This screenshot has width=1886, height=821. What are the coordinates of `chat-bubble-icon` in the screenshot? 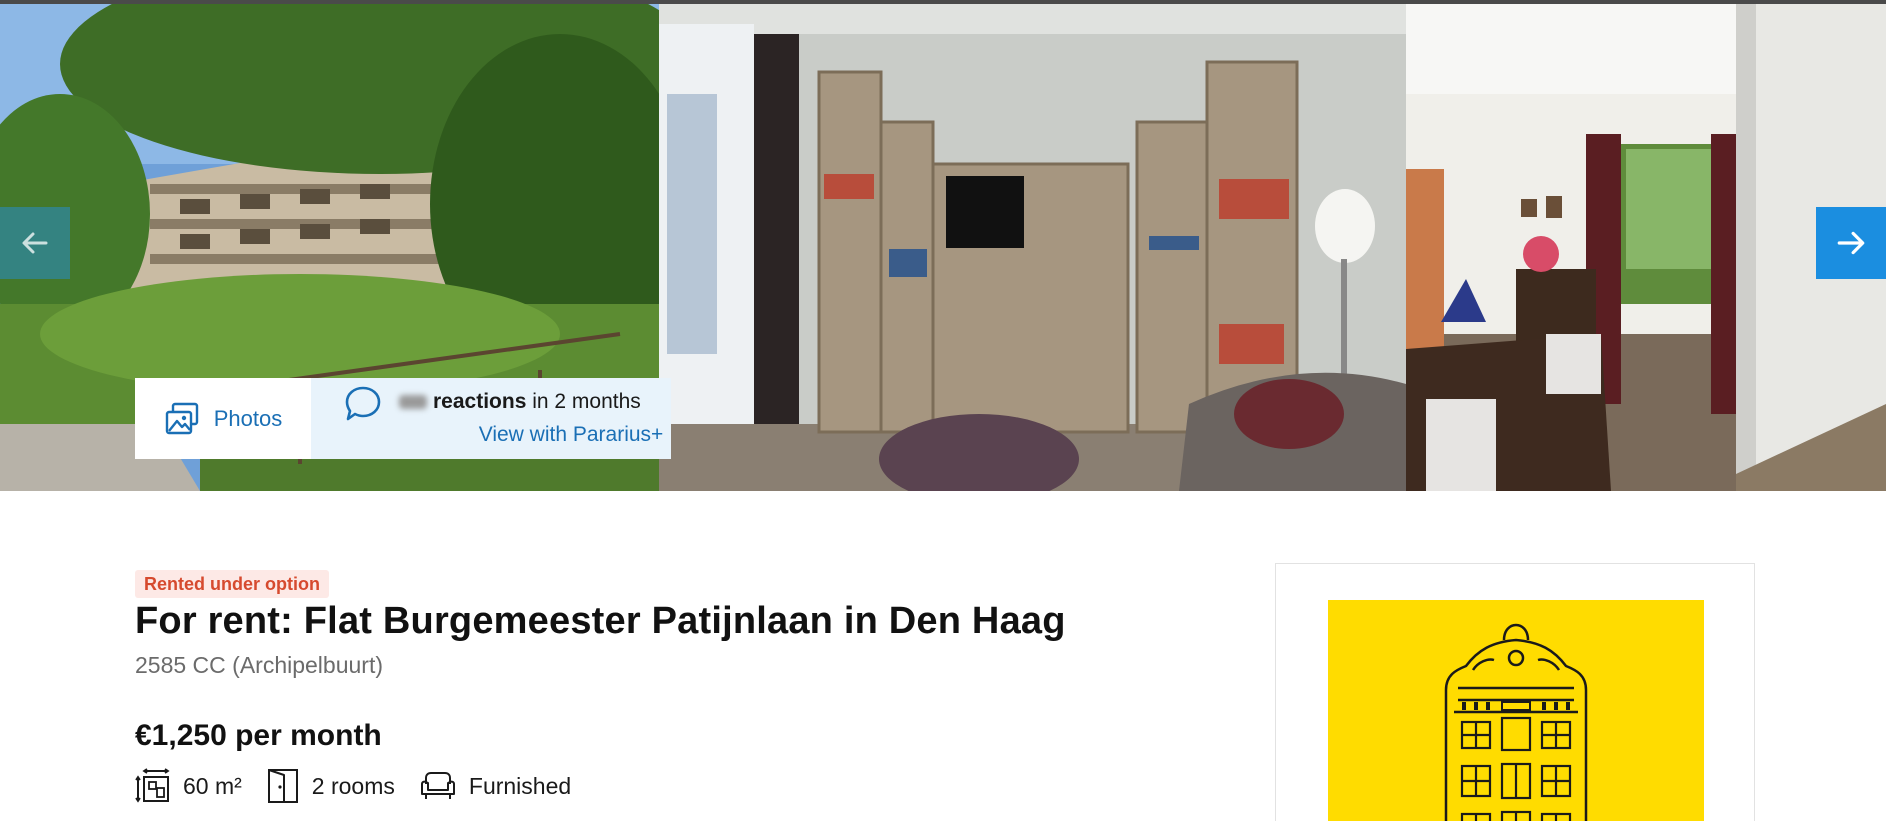 It's located at (363, 403).